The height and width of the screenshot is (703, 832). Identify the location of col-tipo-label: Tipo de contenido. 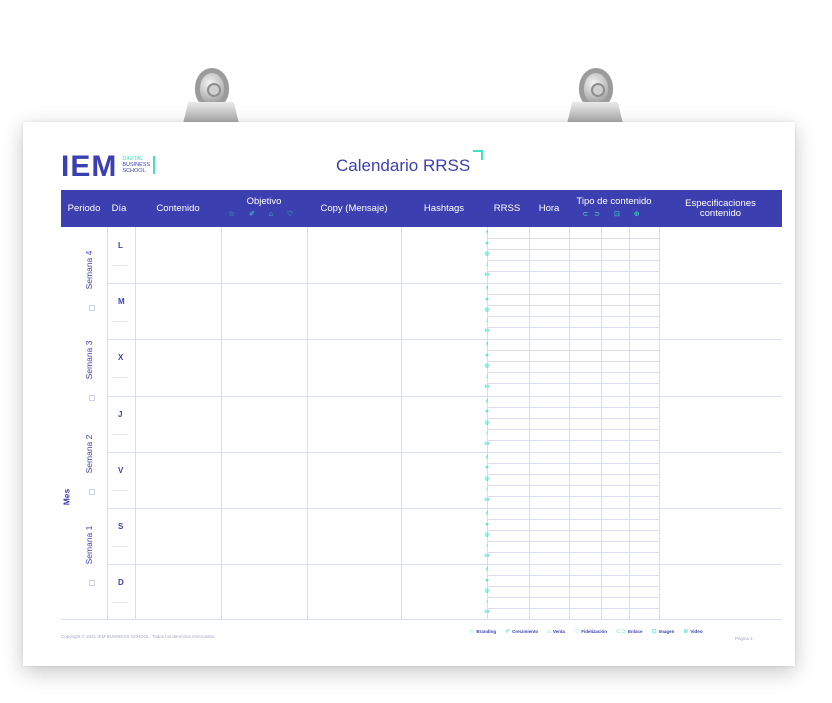
(614, 201).